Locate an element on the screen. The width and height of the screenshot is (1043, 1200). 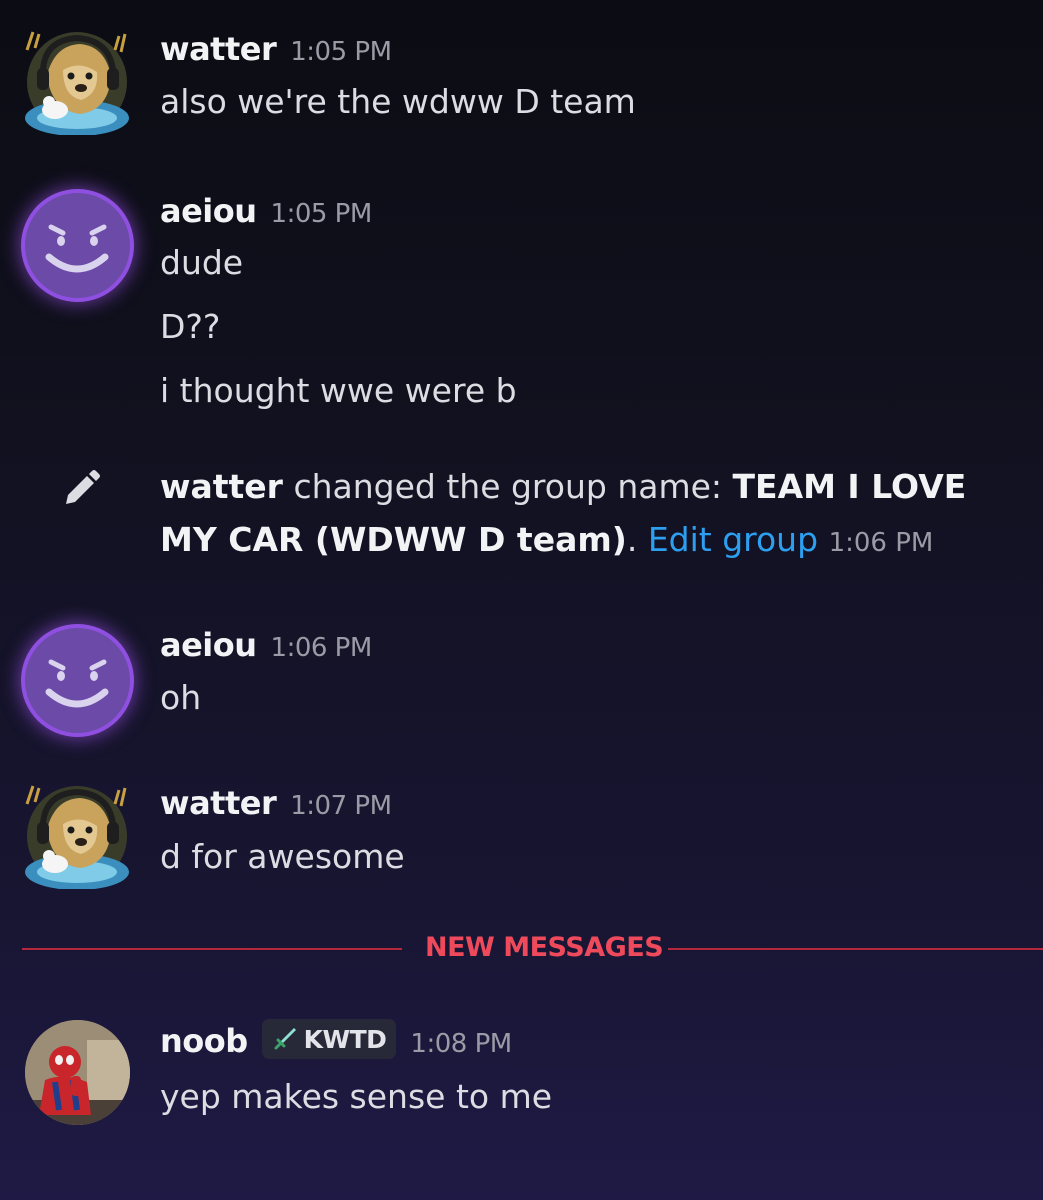
author-name: watter 1:07 PM is located at coordinates (276, 803).